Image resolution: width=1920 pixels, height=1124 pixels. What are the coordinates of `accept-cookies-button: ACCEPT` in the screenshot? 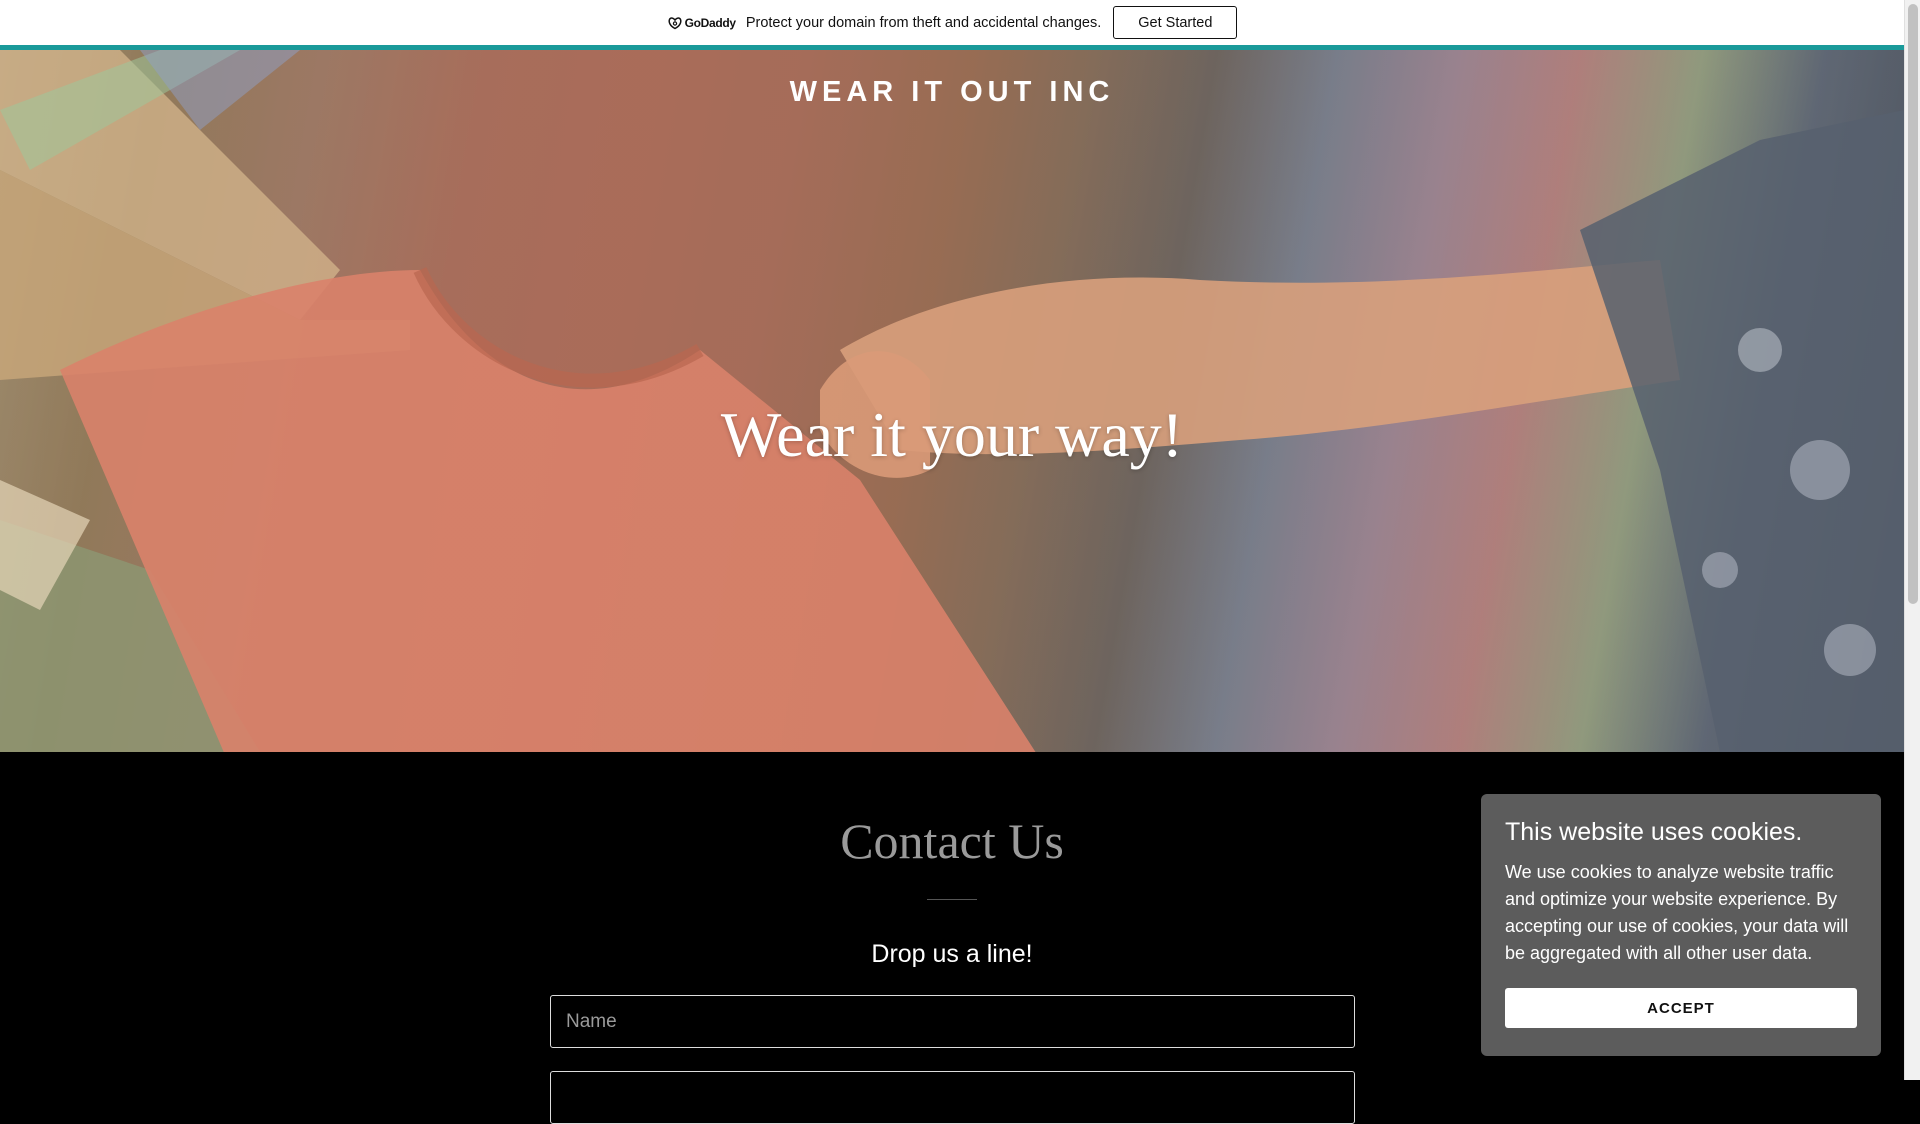 It's located at (1681, 1008).